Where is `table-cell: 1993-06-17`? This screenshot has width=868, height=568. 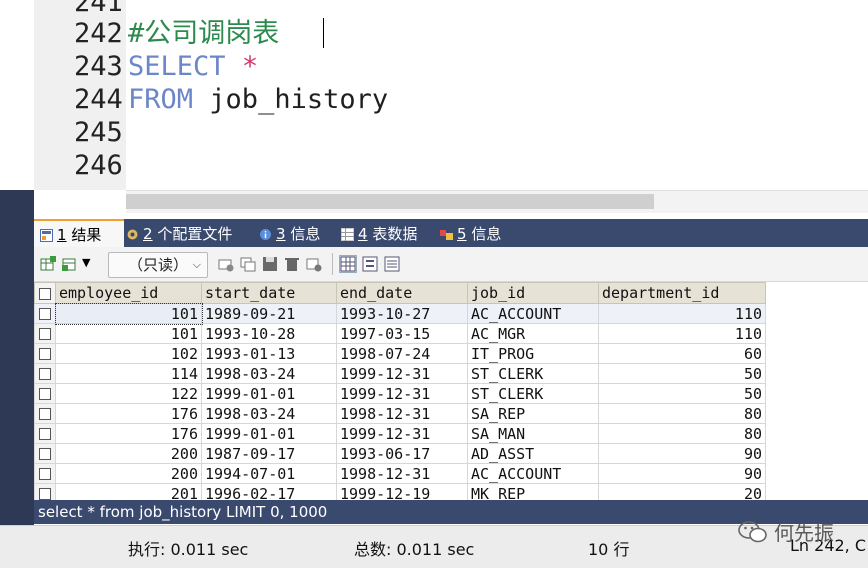 table-cell: 1993-06-17 is located at coordinates (402, 453).